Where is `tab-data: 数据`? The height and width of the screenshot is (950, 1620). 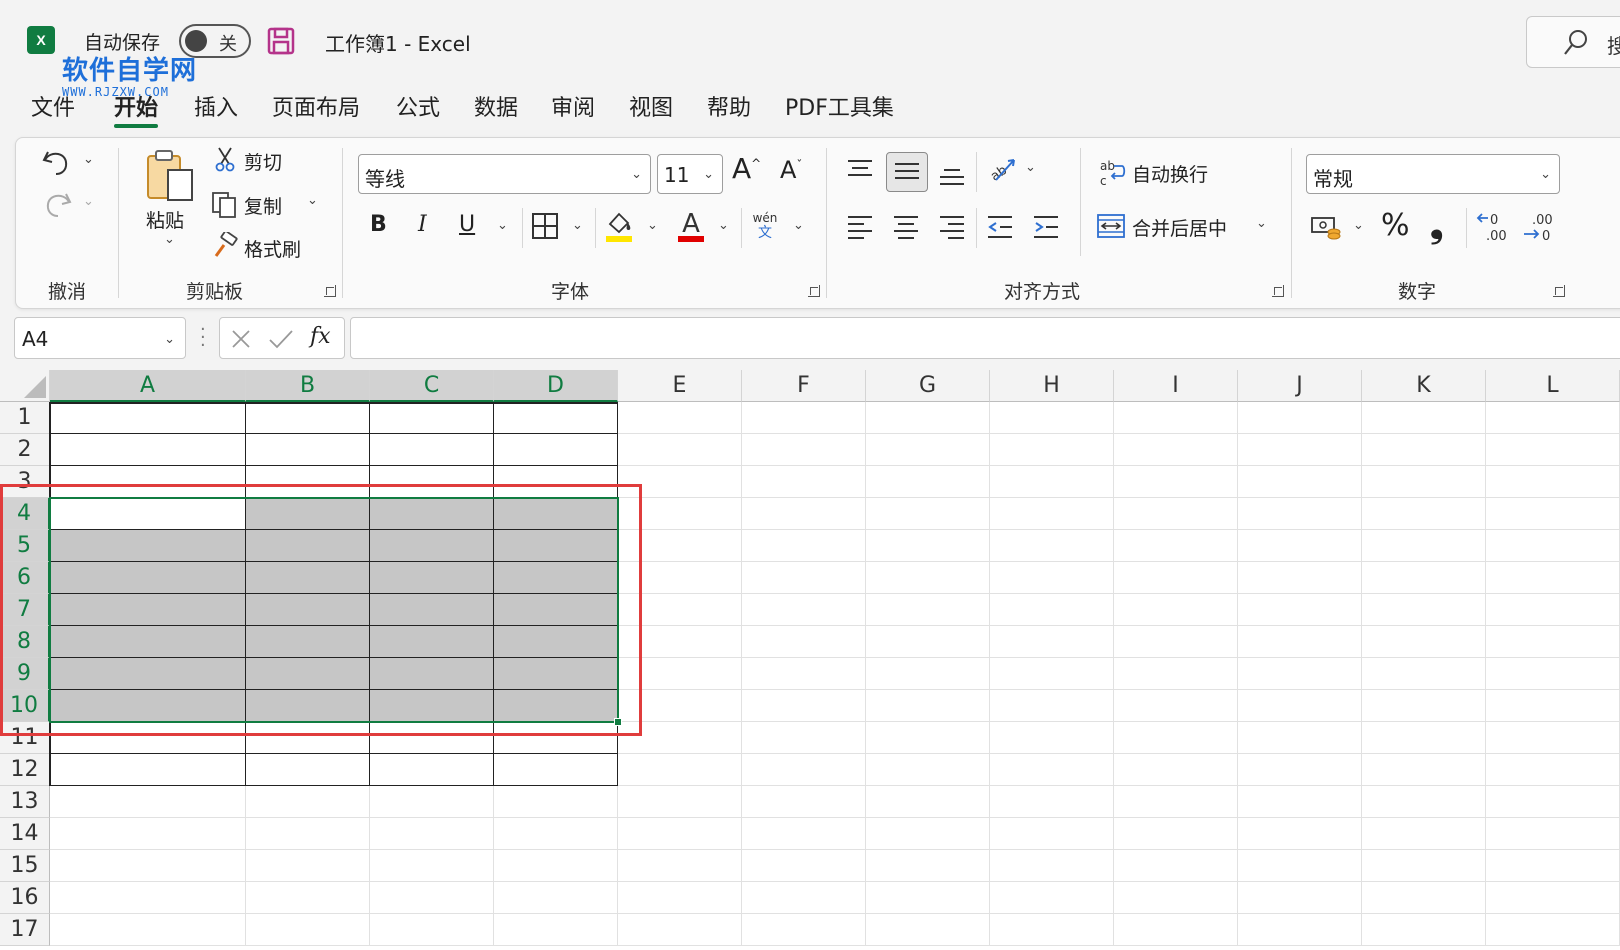
tab-data: 数据 is located at coordinates (496, 106).